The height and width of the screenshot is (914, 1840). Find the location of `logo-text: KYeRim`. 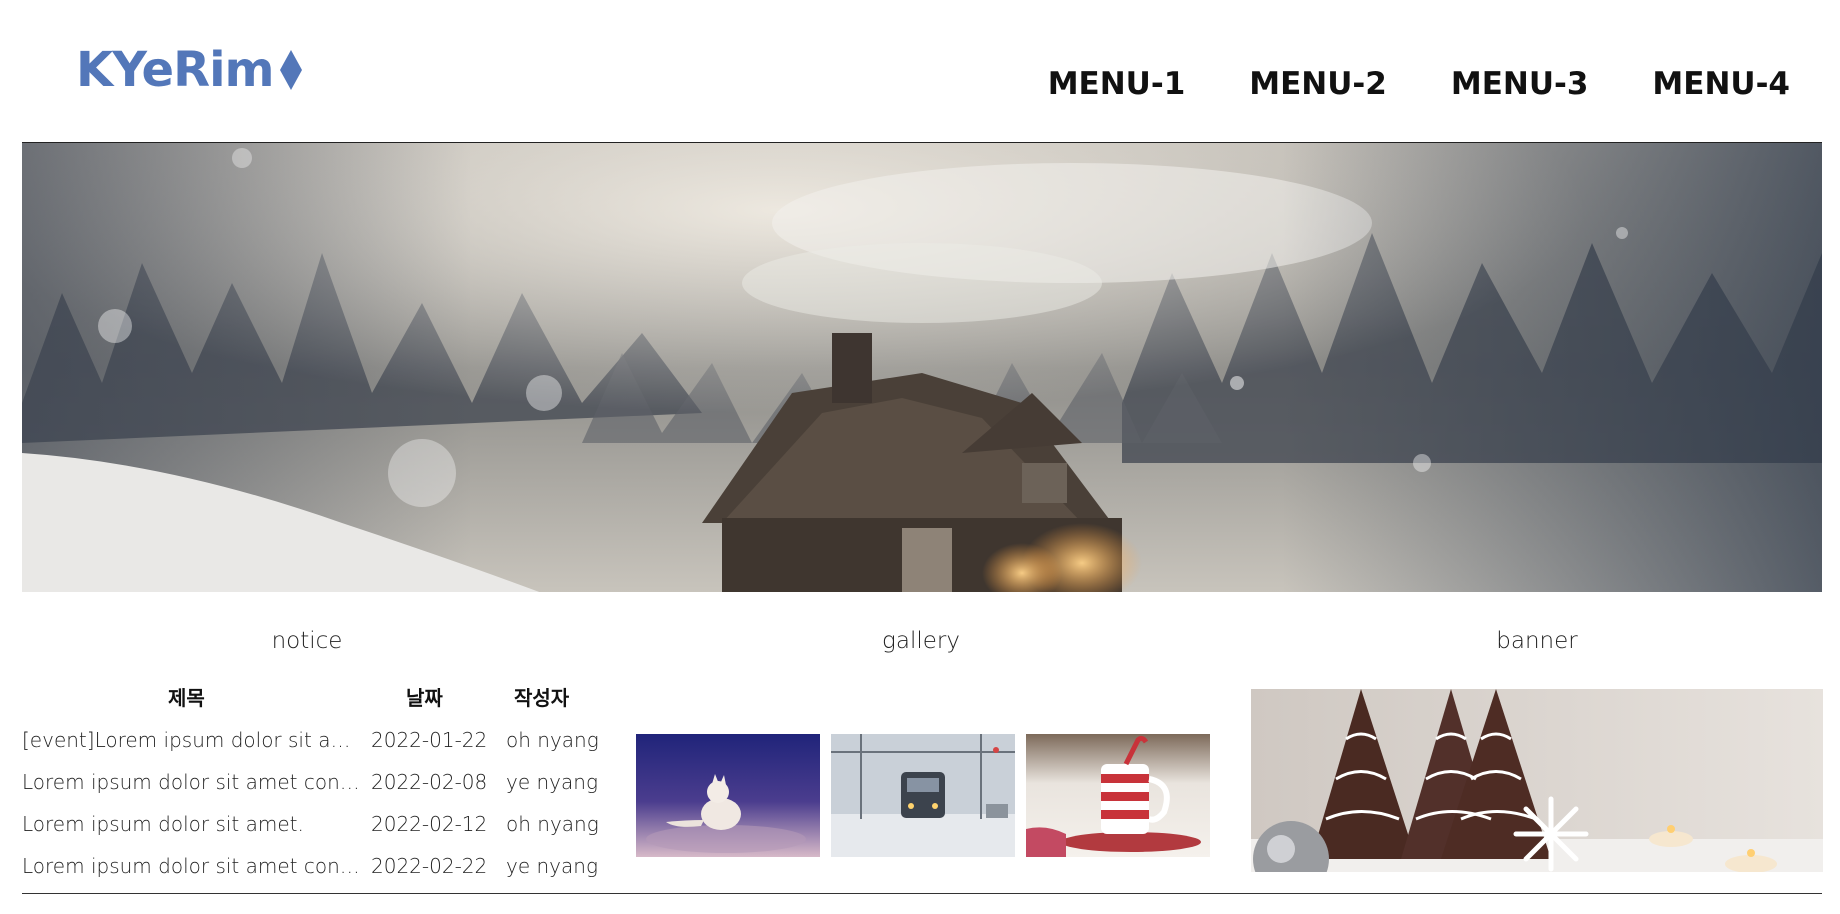

logo-text: KYeRim is located at coordinates (175, 70).